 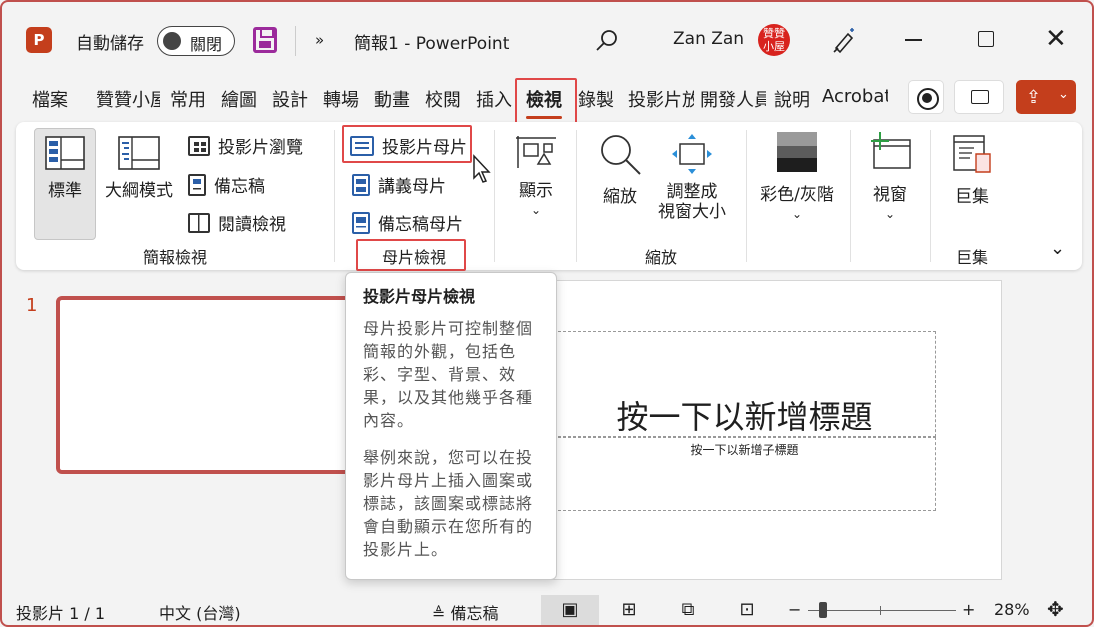 What do you see at coordinates (1034, 97) in the screenshot?
I see `share-icon: ⇪` at bounding box center [1034, 97].